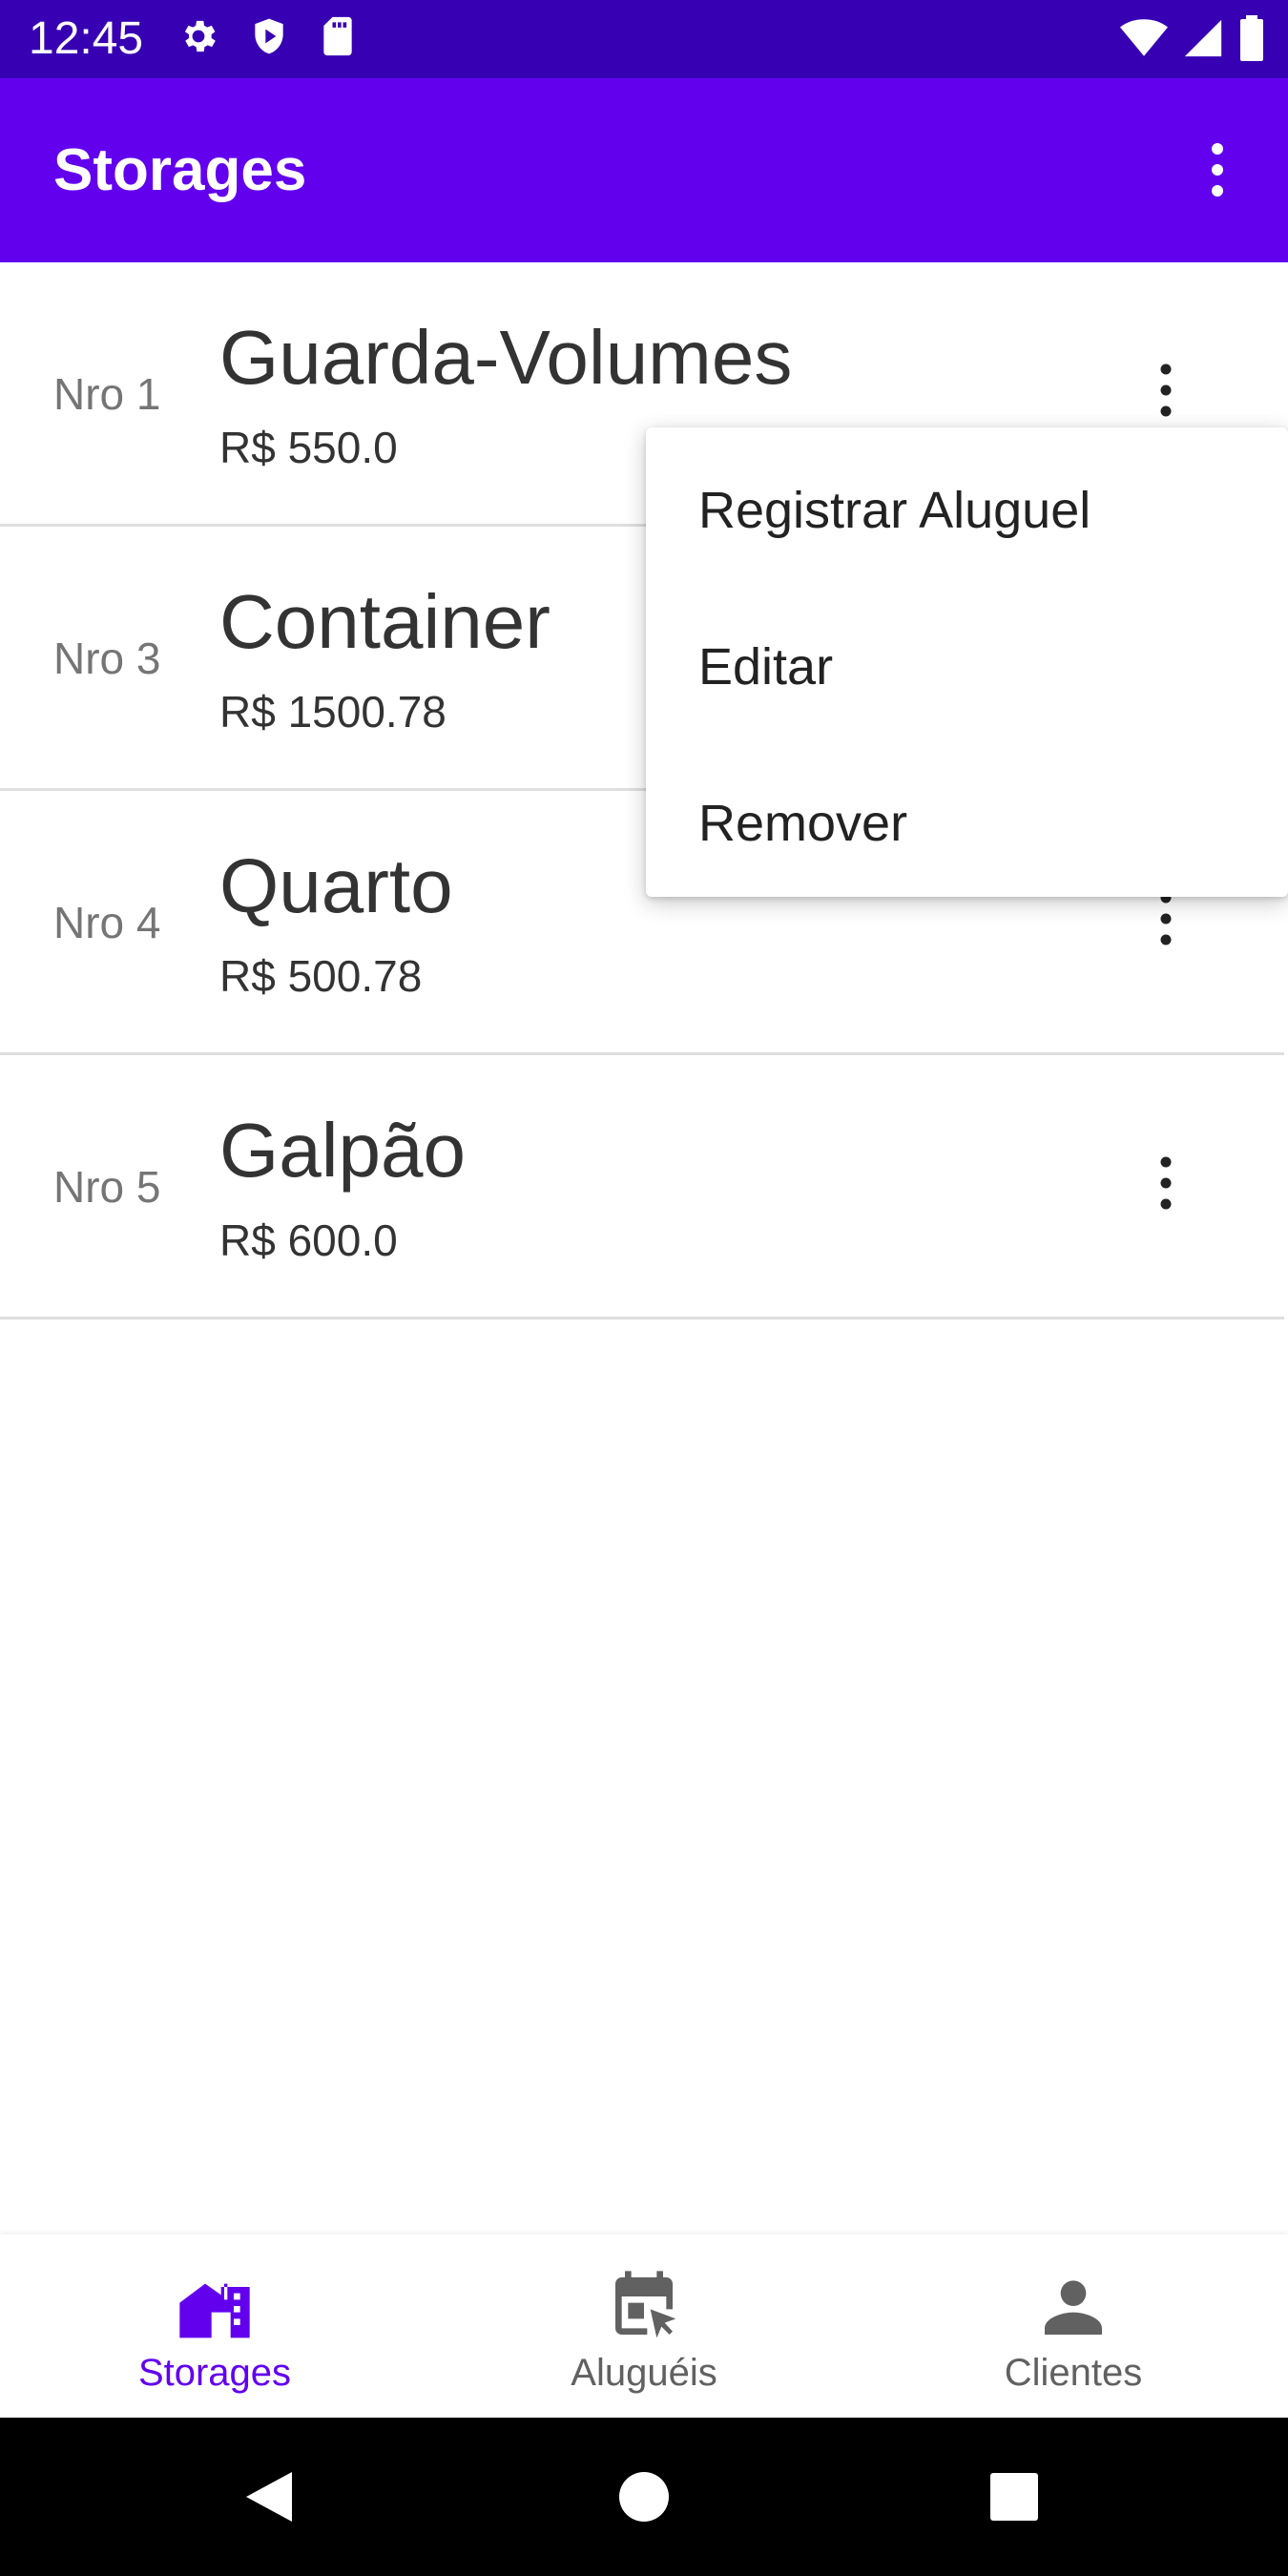 The height and width of the screenshot is (2576, 1288). What do you see at coordinates (385, 621) in the screenshot?
I see `storage-name: Container` at bounding box center [385, 621].